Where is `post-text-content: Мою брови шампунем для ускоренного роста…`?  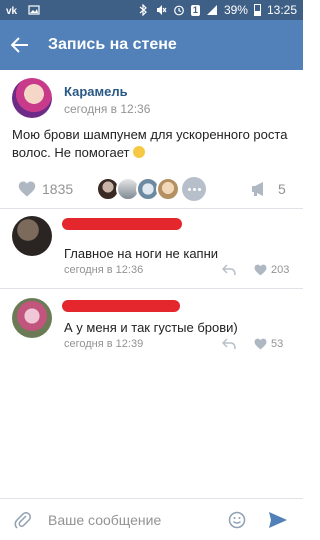
post-text-content: Мою брови шампунем для ускоренного роста… is located at coordinates (150, 143).